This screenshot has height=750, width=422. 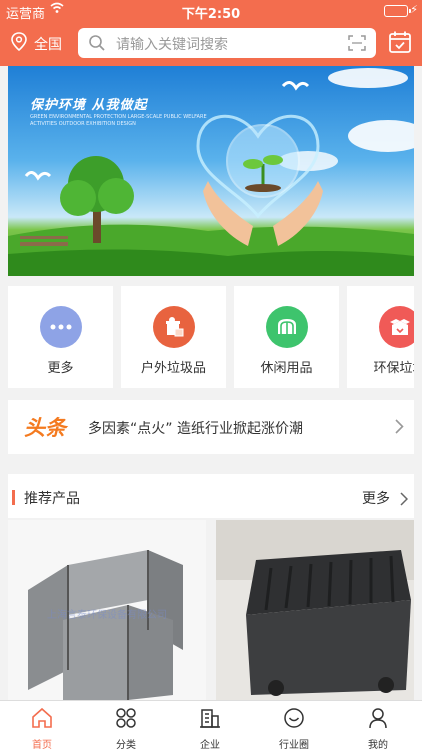 What do you see at coordinates (357, 45) in the screenshot?
I see `scan-icon` at bounding box center [357, 45].